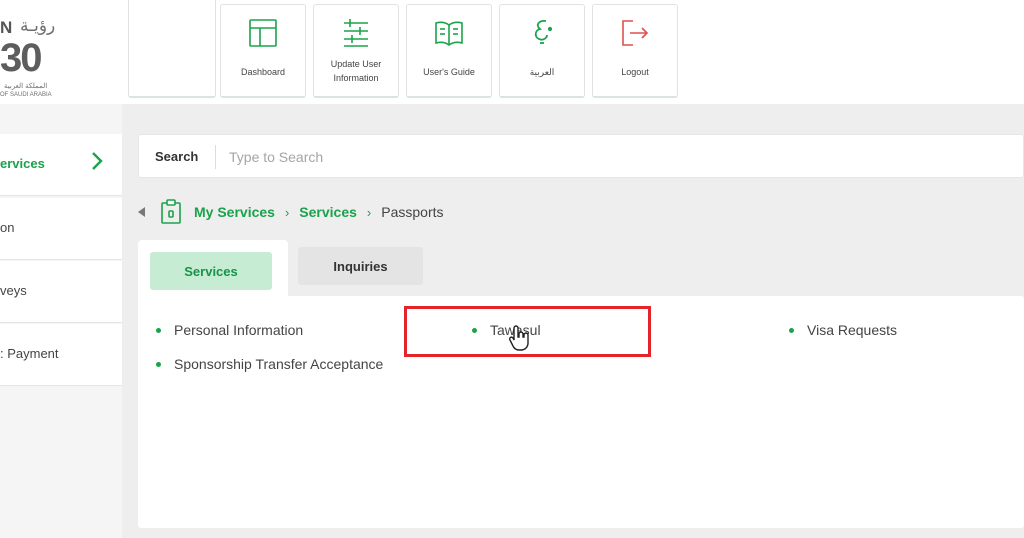  What do you see at coordinates (26, 95) in the screenshot?
I see `logo-subtitle-english: OF SAUDI ARABIA` at bounding box center [26, 95].